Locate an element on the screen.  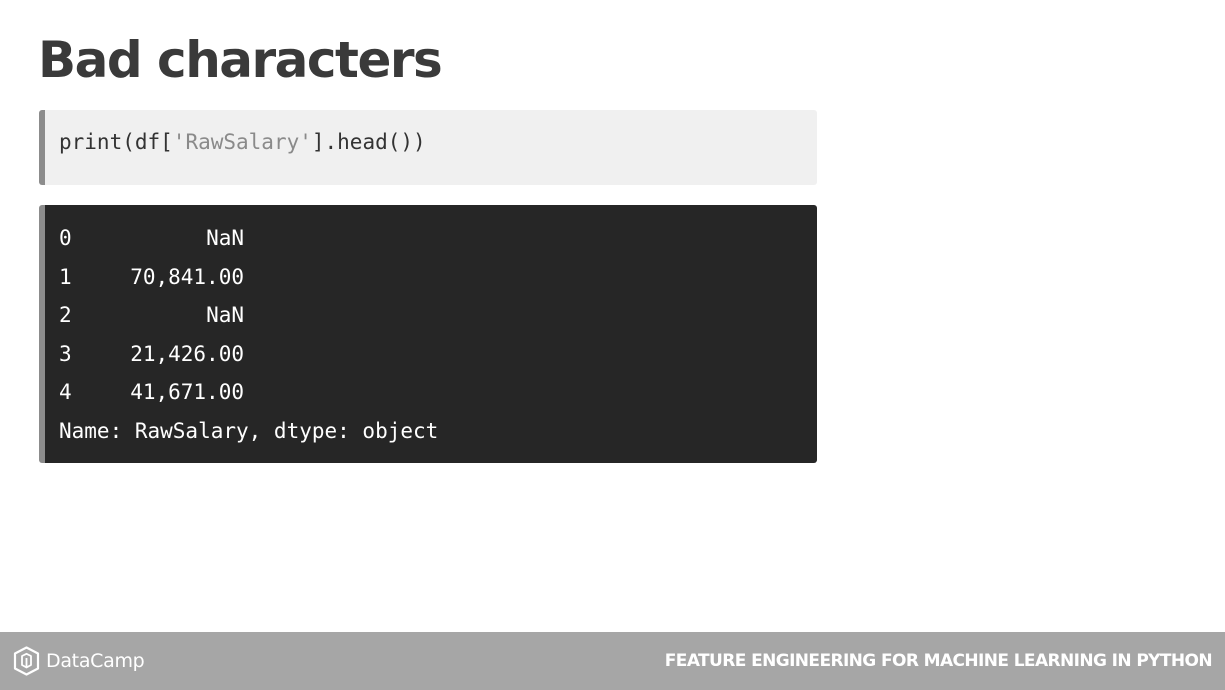
output-index: 1 is located at coordinates (65, 276).